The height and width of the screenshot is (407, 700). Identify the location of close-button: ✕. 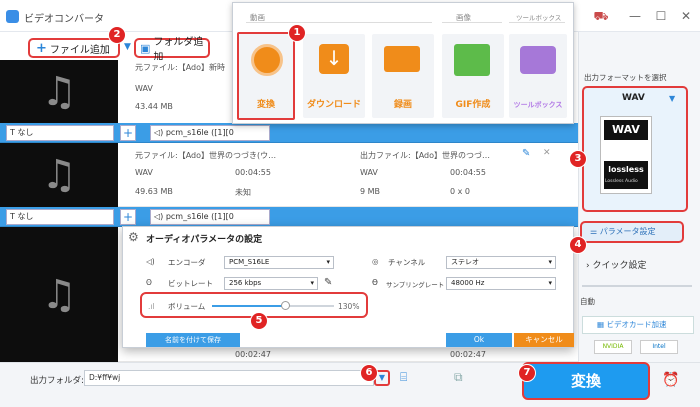
(686, 16).